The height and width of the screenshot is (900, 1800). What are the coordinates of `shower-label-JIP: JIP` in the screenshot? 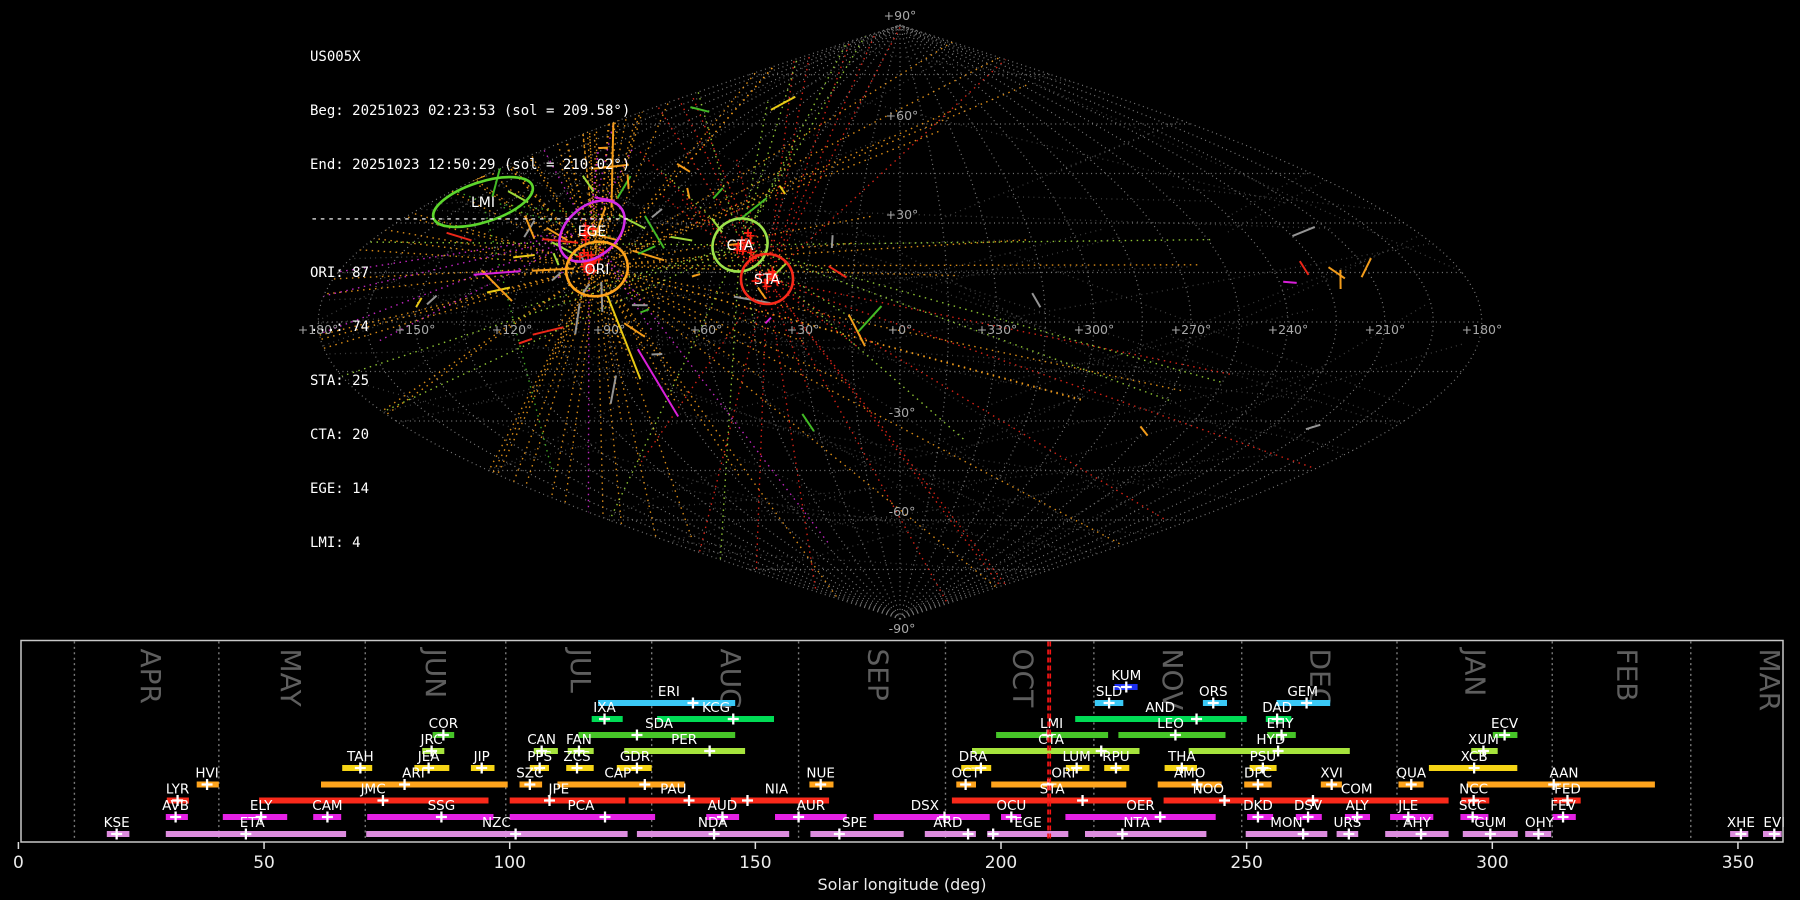 It's located at (481, 757).